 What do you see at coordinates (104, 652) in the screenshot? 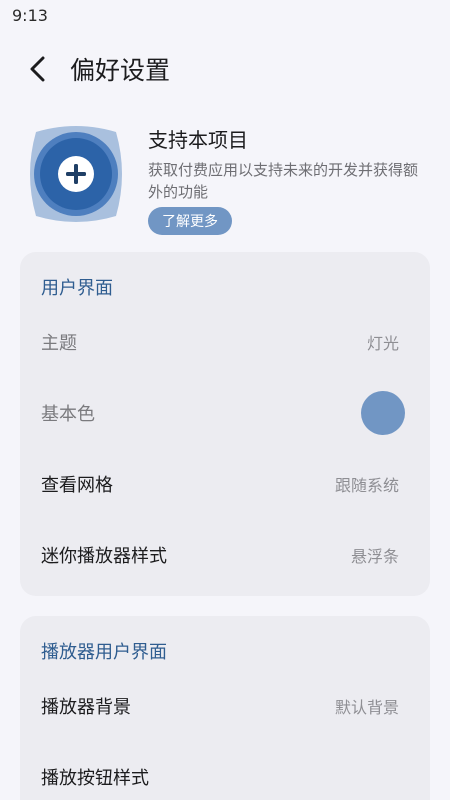
I see `section-header: 播放器用户界面` at bounding box center [104, 652].